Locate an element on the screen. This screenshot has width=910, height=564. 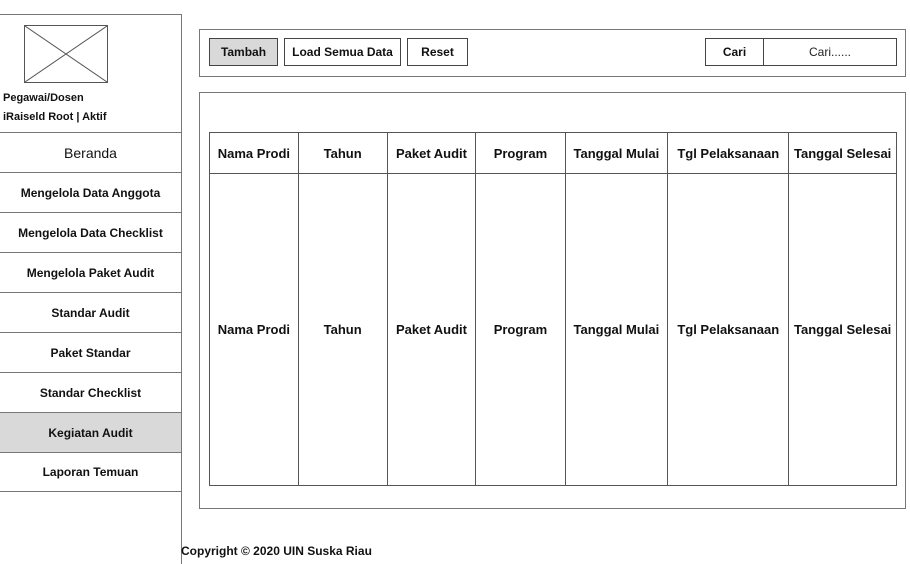
sidebar-item-standar-checklist: Standar Checklist is located at coordinates (90, 392).